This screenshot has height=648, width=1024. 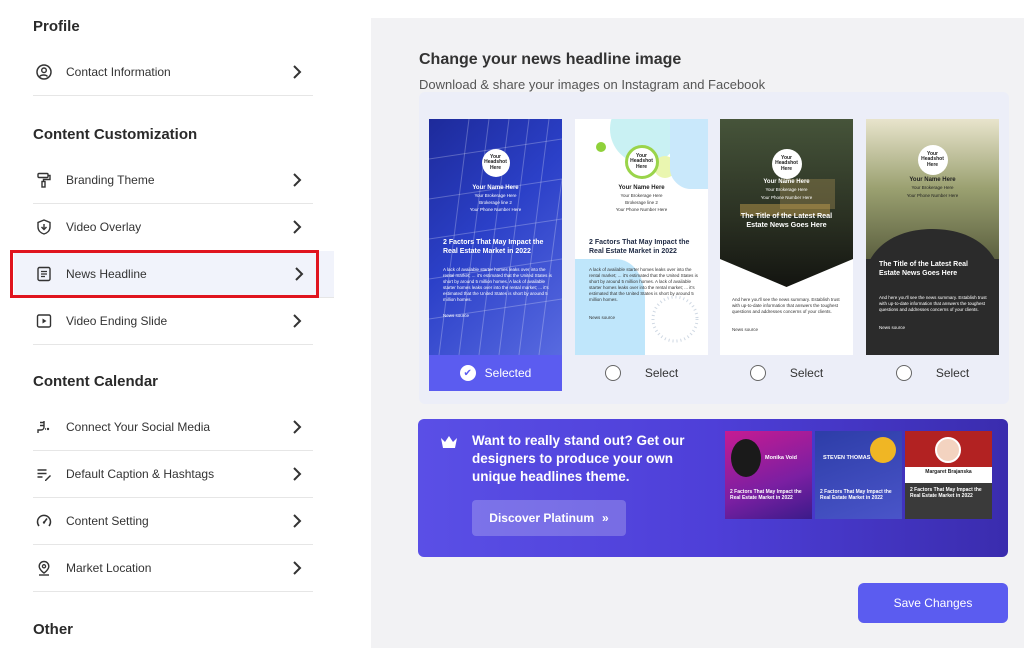 I want to click on select-template-1: ✔ Selected, so click(x=495, y=373).